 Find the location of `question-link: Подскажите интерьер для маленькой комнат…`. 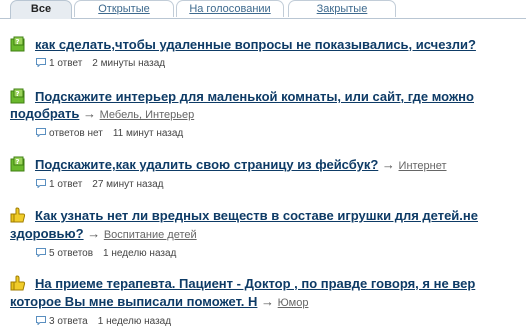

question-link: Подскажите интерьер для маленькой комнат… is located at coordinates (254, 96).